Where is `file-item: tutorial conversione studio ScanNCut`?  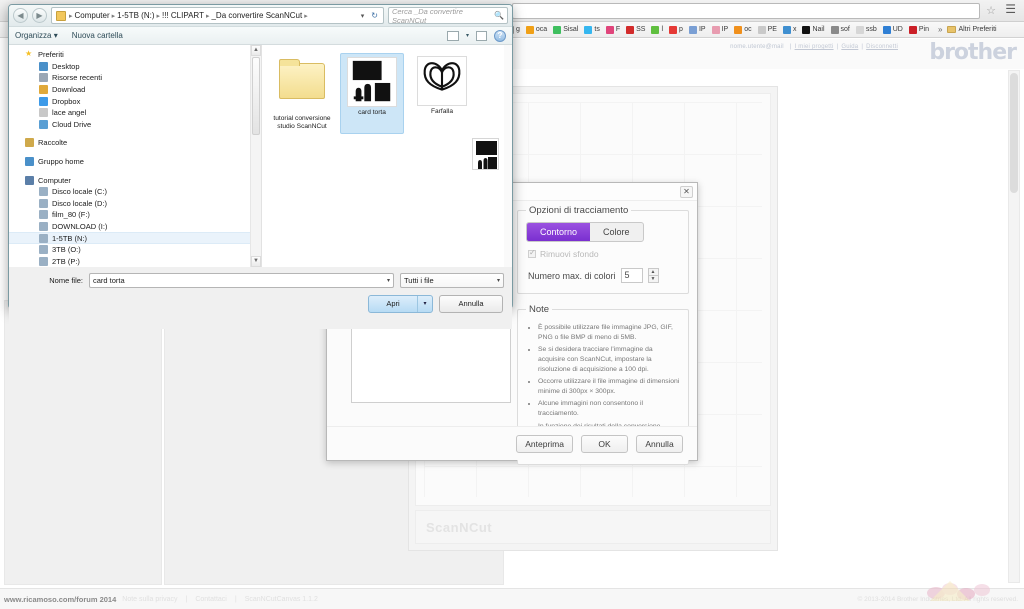 file-item: tutorial conversione studio ScanNCut is located at coordinates (302, 93).